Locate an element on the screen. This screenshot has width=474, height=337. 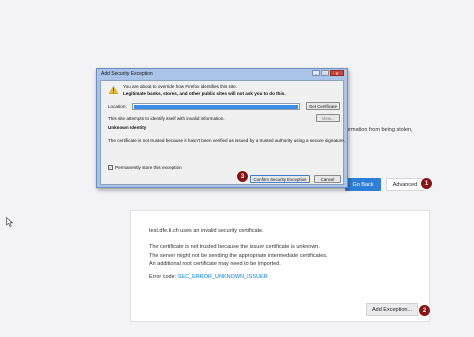
error-code-label: Error code: is located at coordinates (163, 277).